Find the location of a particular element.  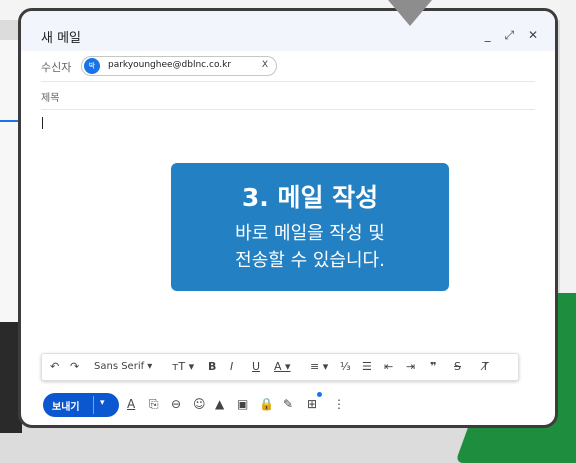

clear-format-icon: T̸ is located at coordinates (485, 366).